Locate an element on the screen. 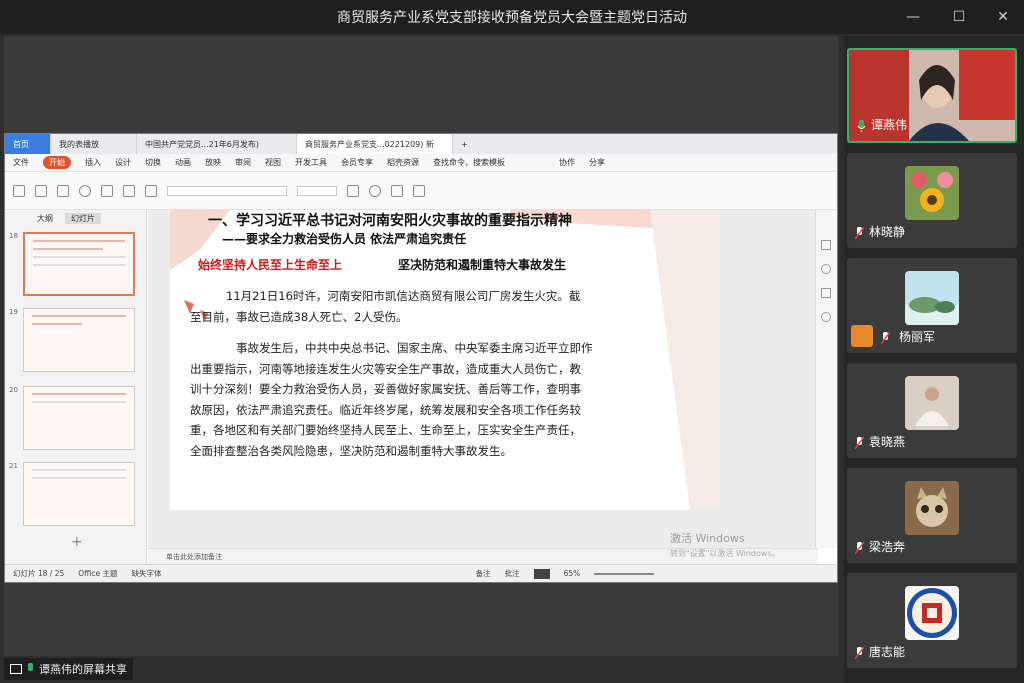  participant-tile: 谭燕伟 is located at coordinates (932, 95).